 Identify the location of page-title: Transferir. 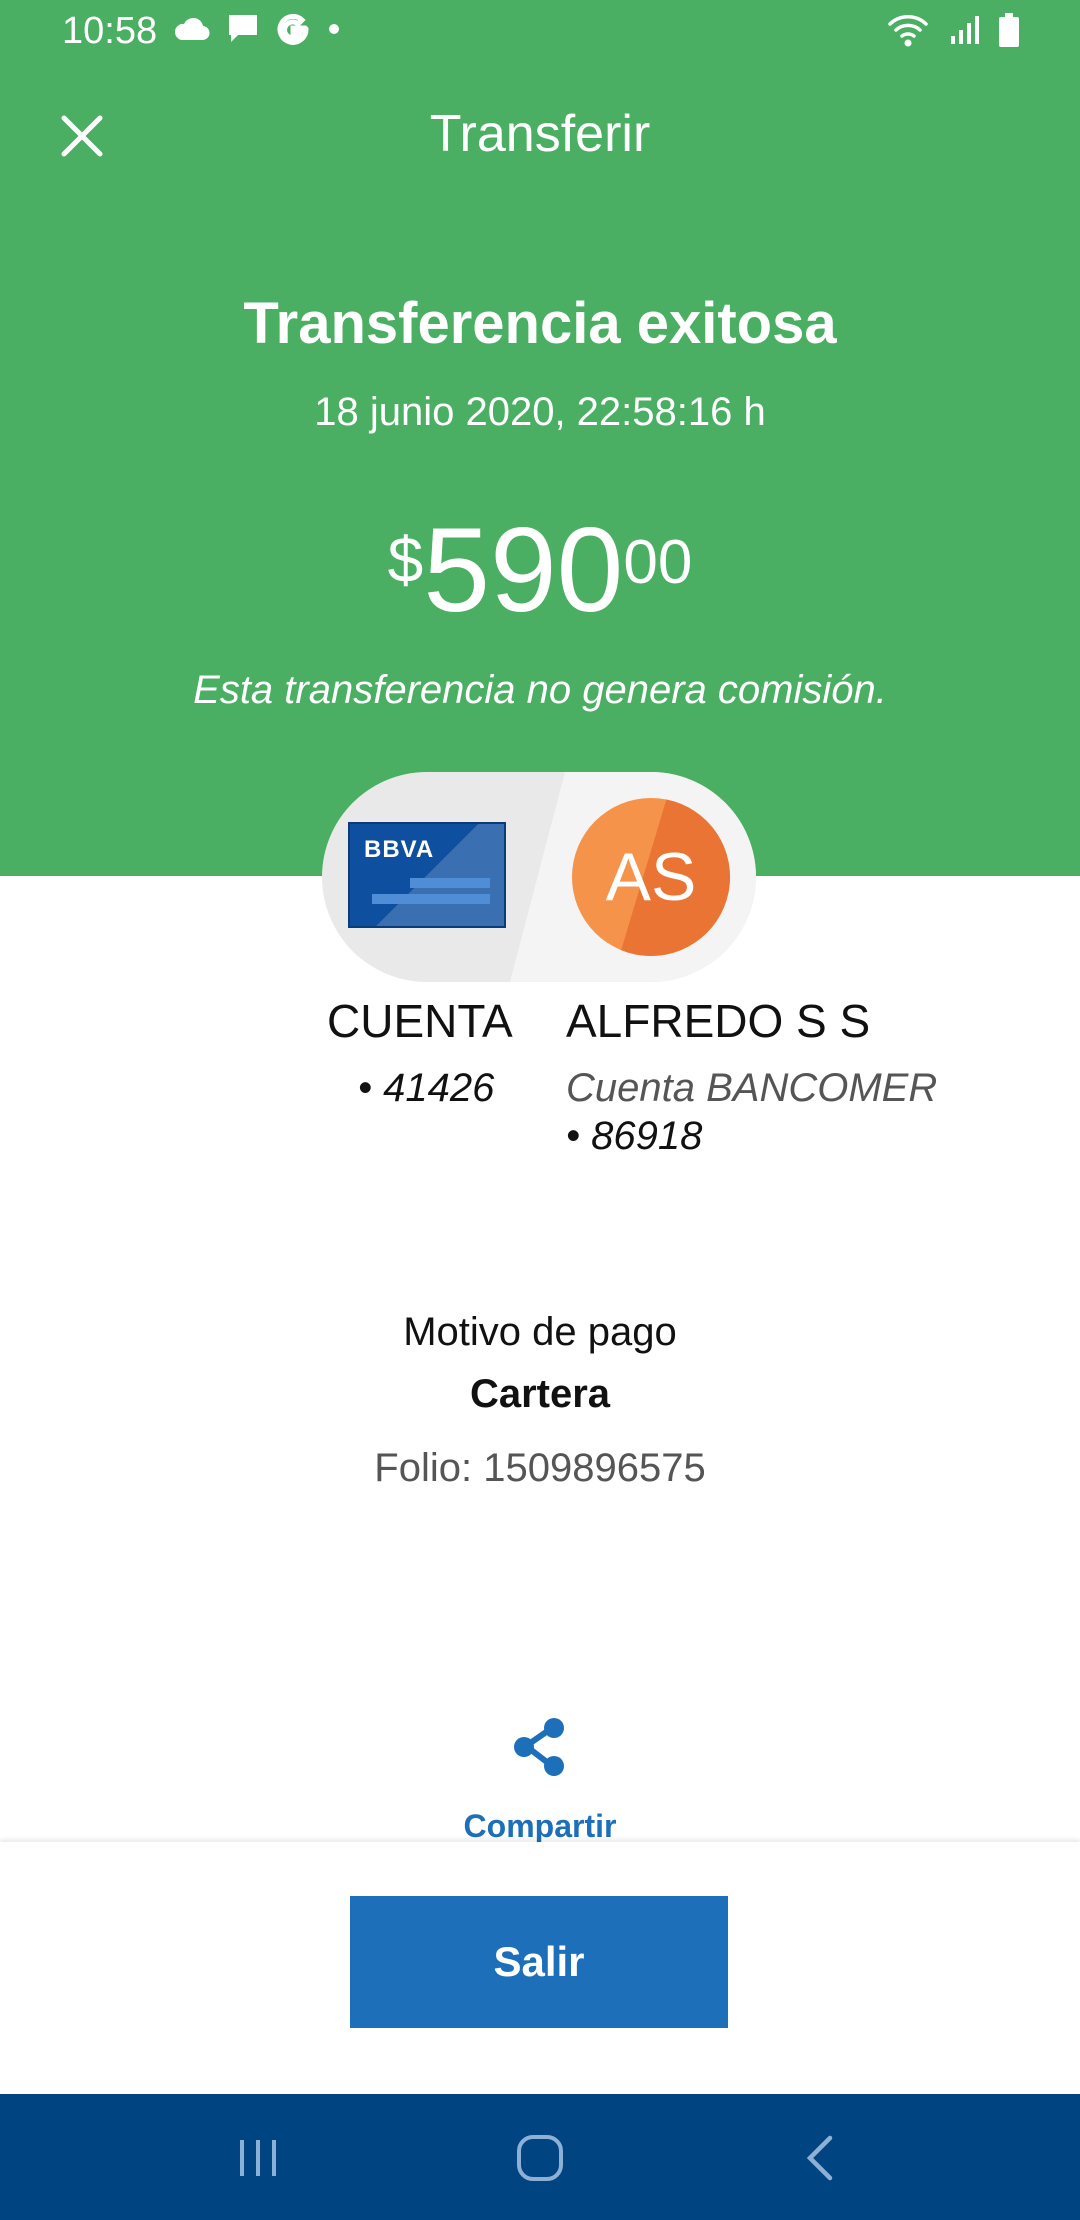
(540, 134).